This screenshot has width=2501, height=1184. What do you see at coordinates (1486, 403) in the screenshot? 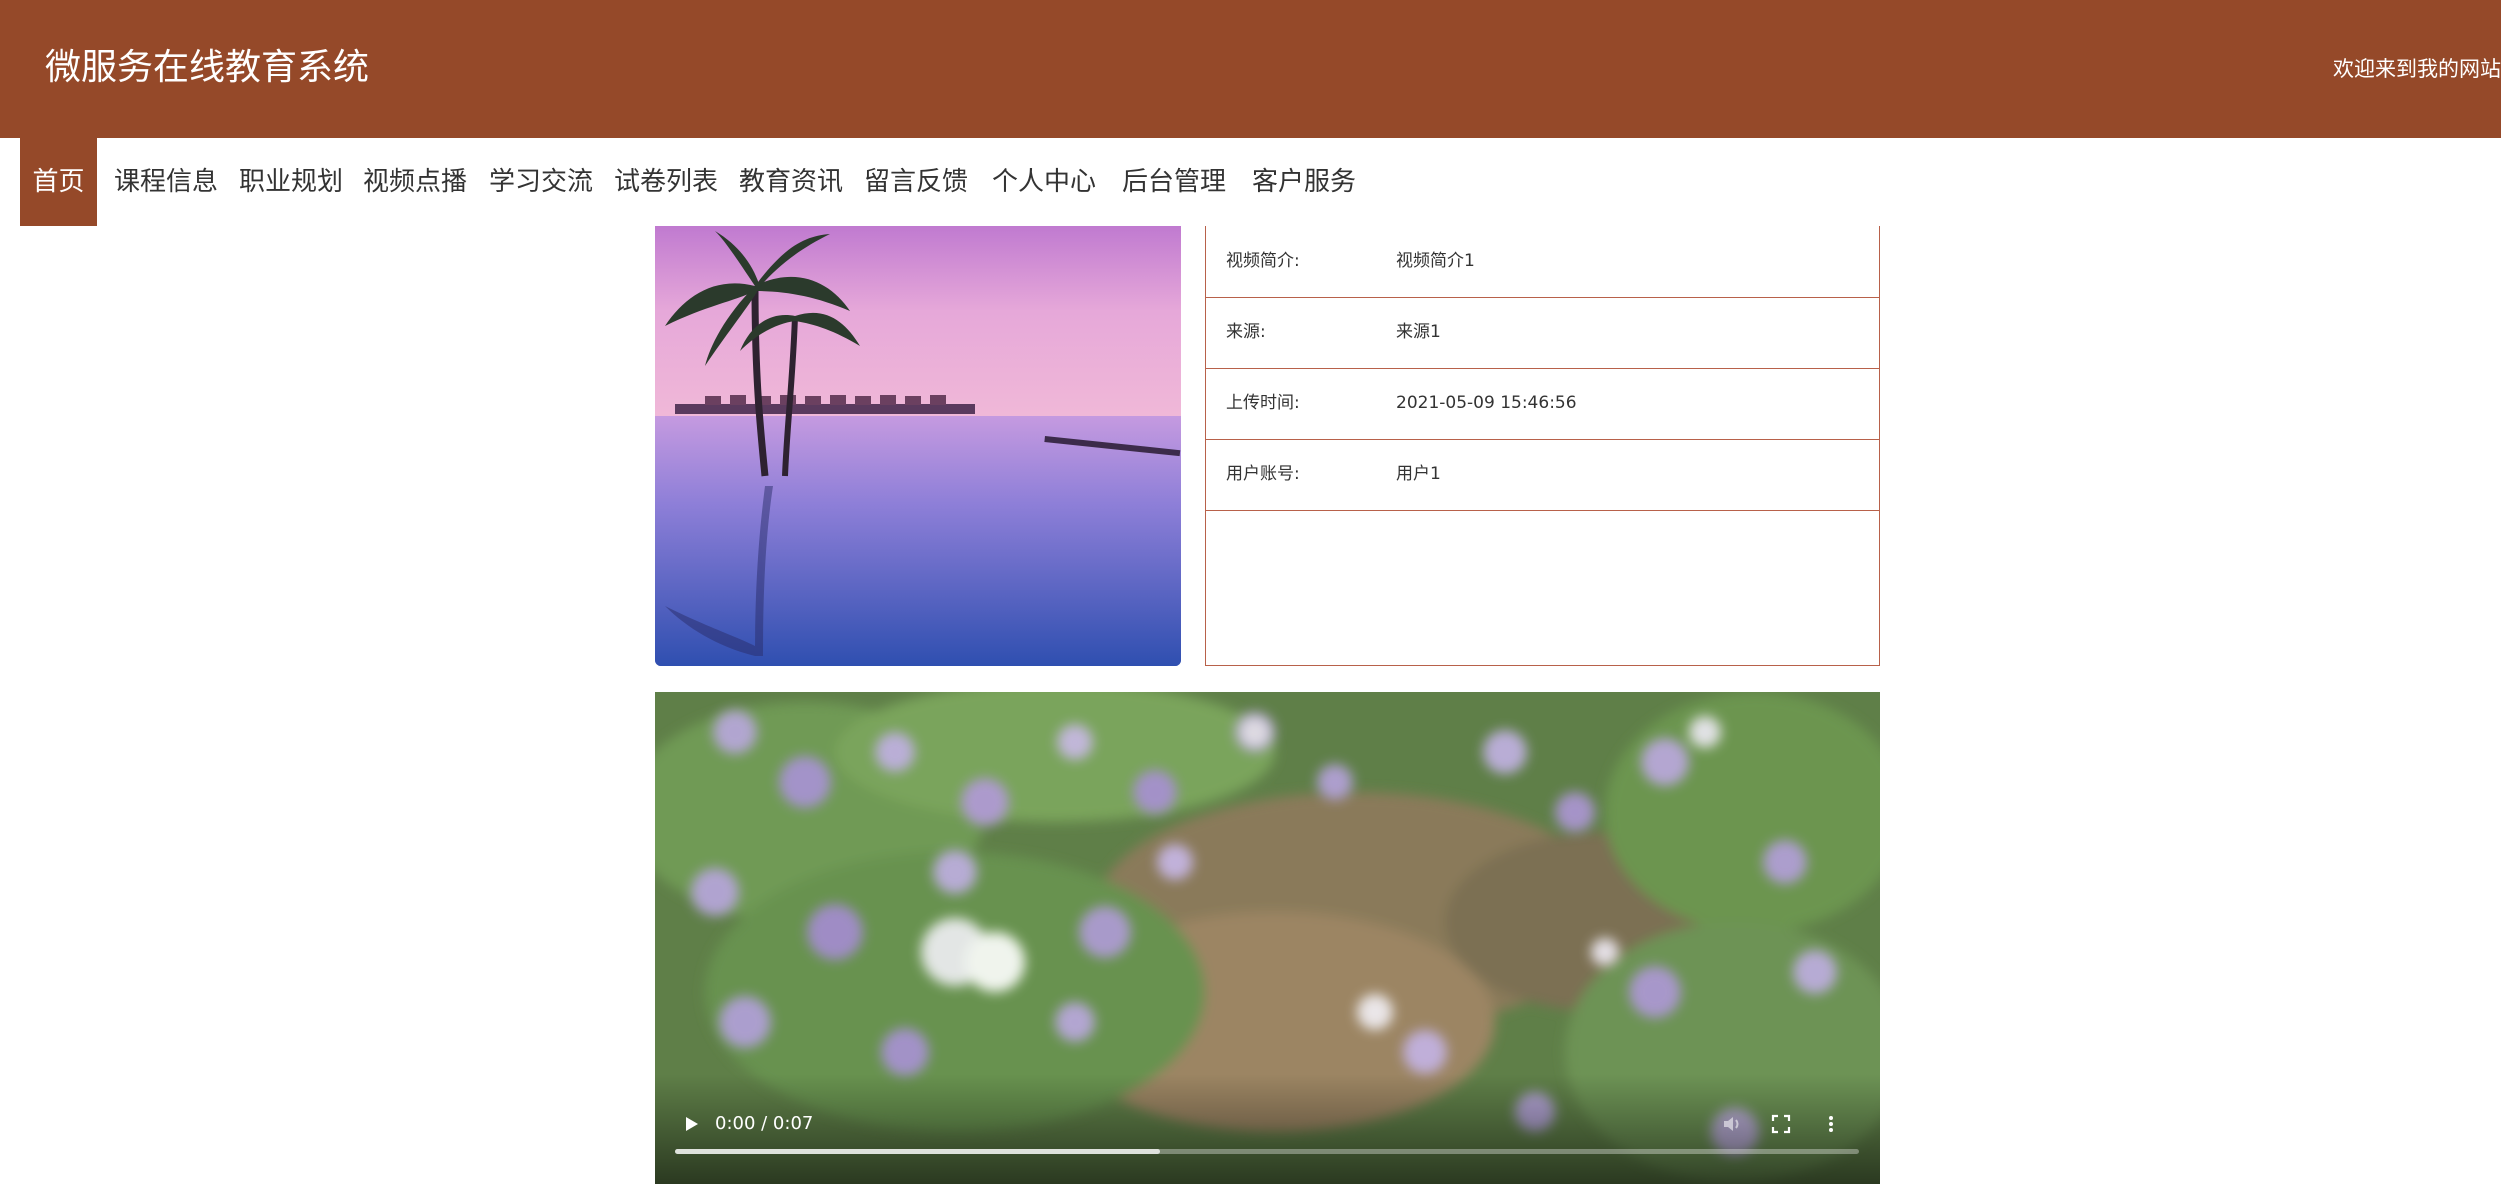
I see `detail-value: 2021-05-09 15:46:56` at bounding box center [1486, 403].